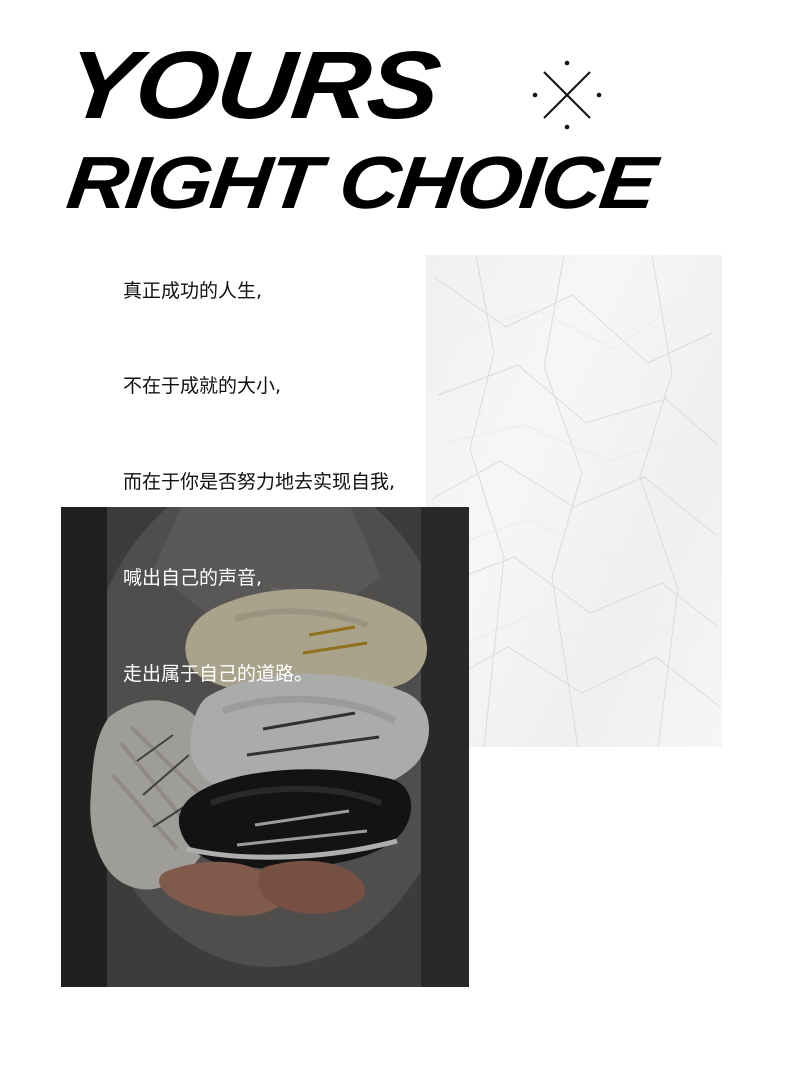 The image size is (790, 1083). I want to click on copy-line-3: 而在于你是否努力地去实现自我,, so click(259, 482).